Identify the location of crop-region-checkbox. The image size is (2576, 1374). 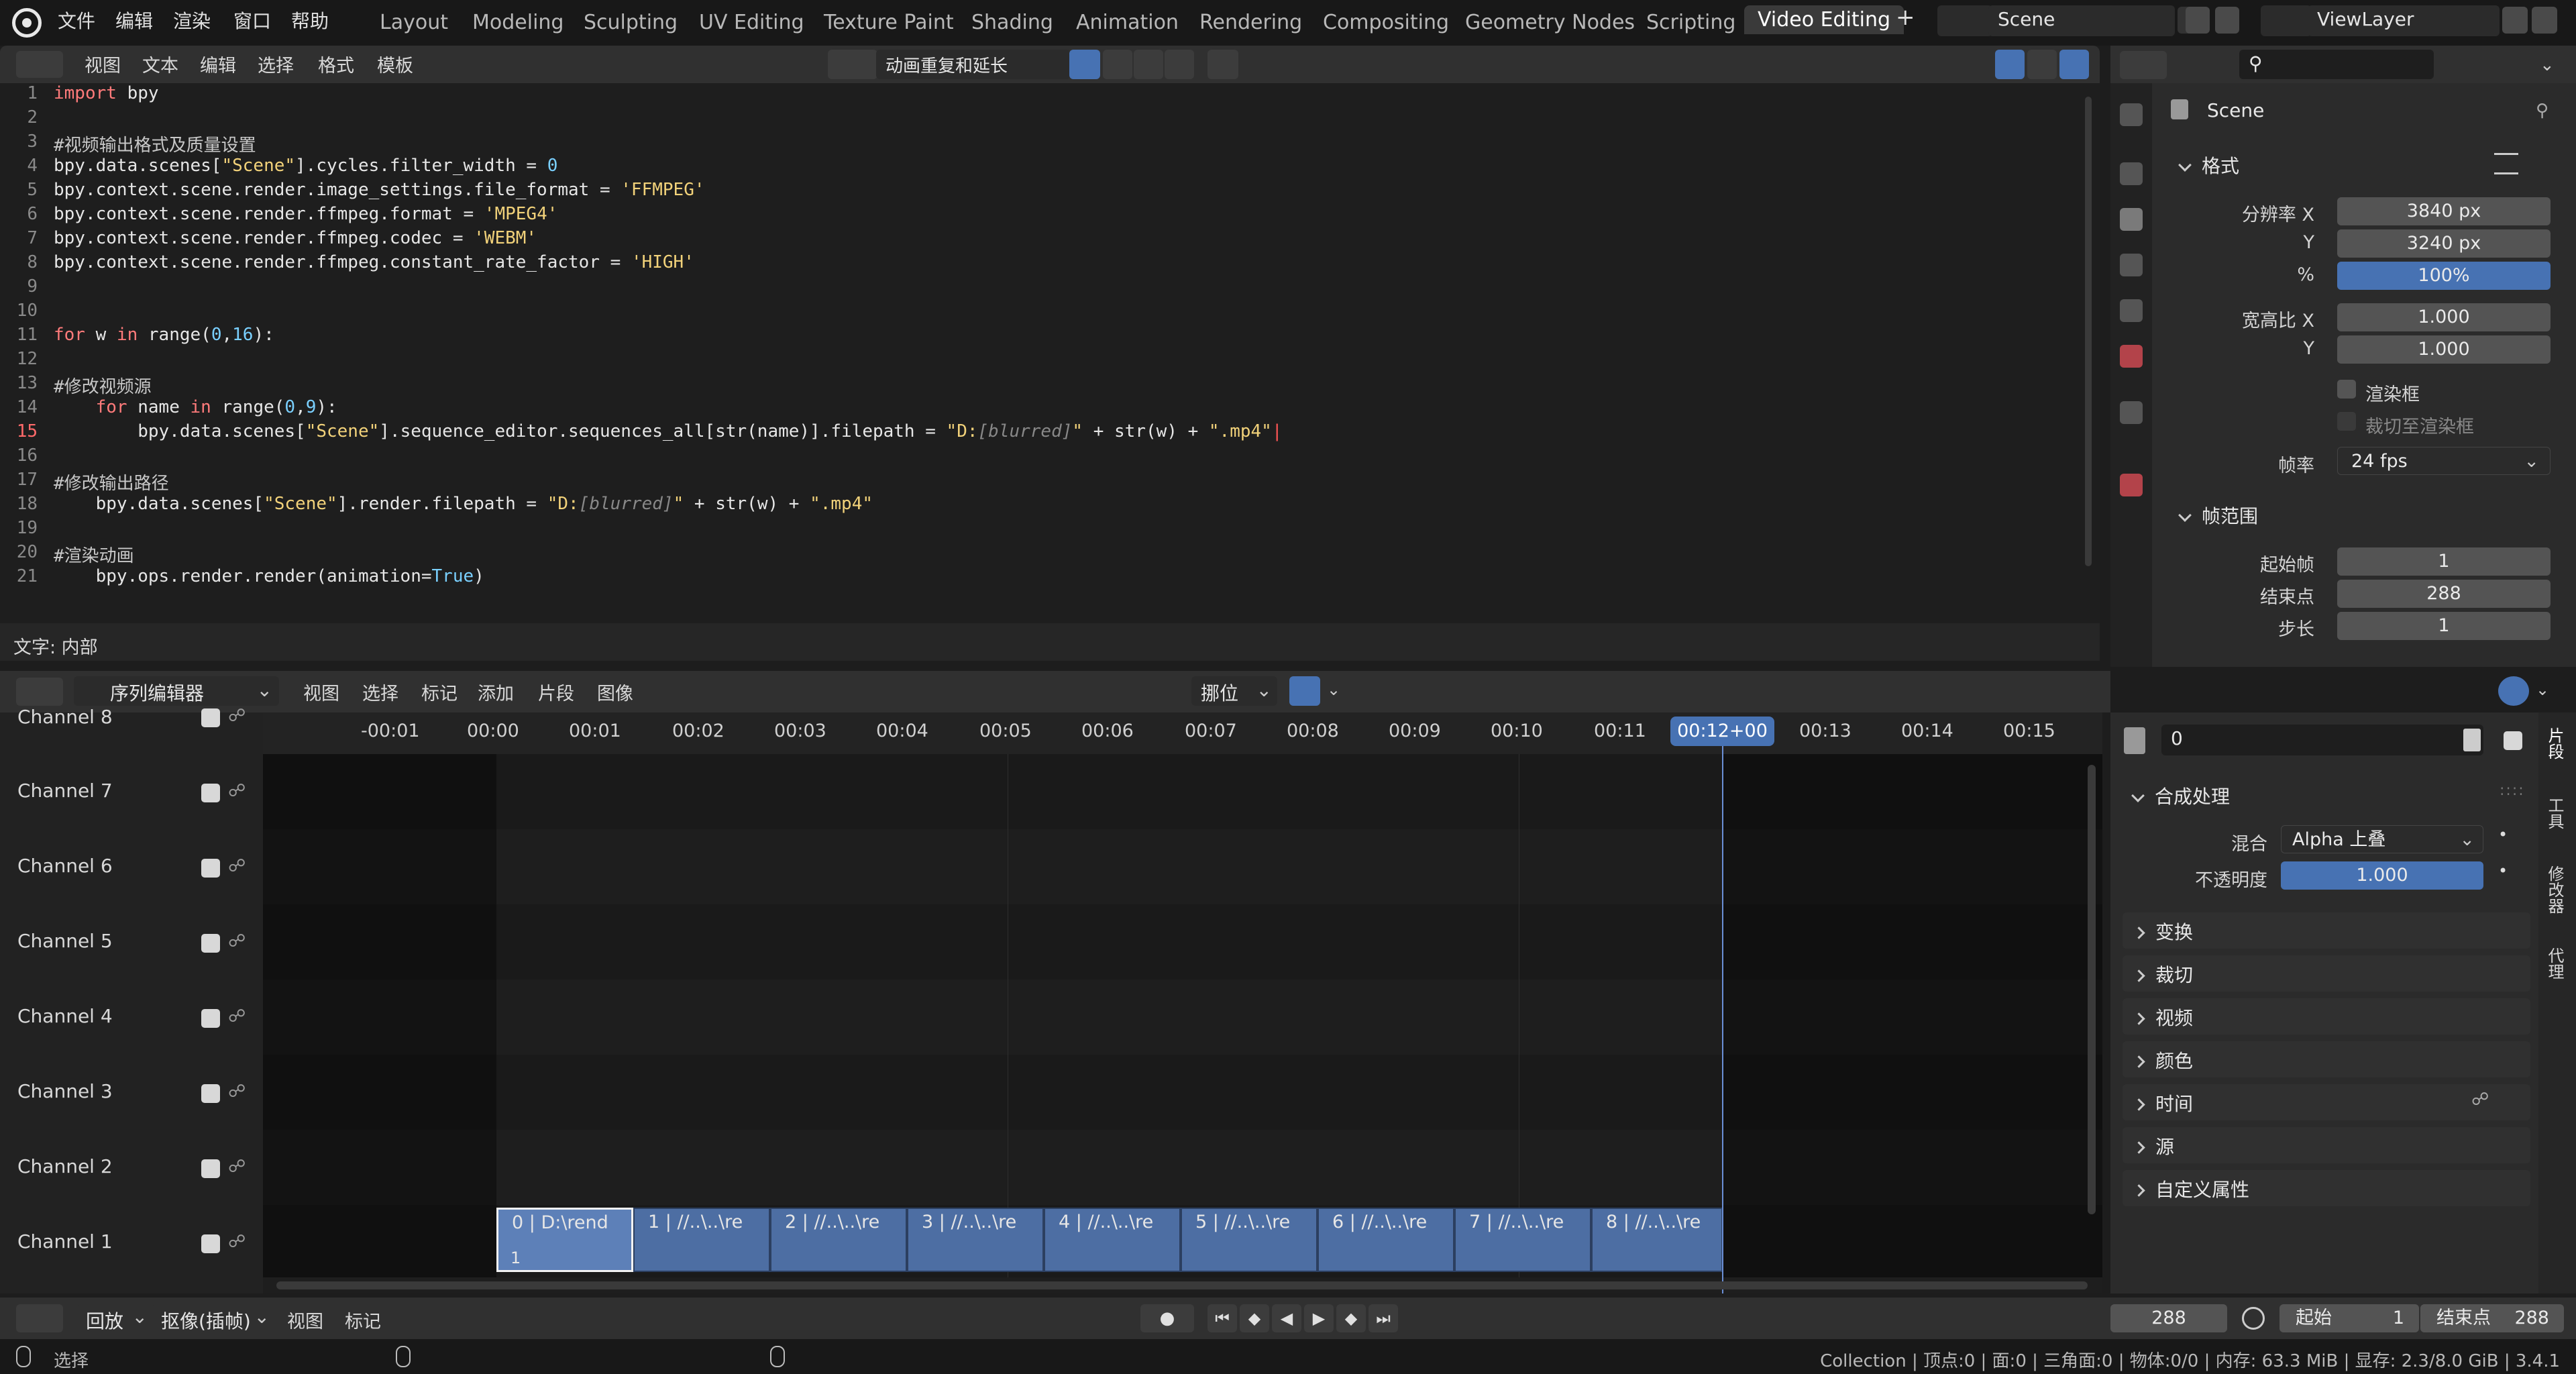
(2346, 422).